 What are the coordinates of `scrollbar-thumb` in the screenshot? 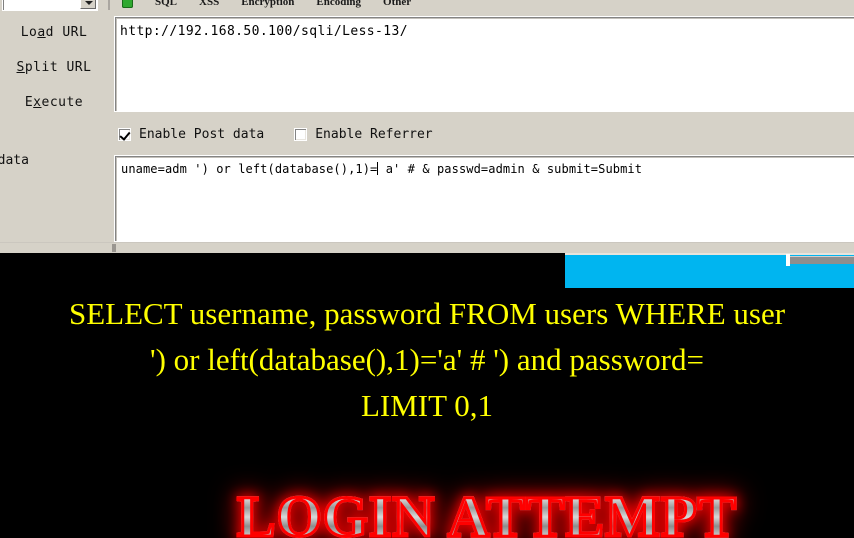 It's located at (788, 260).